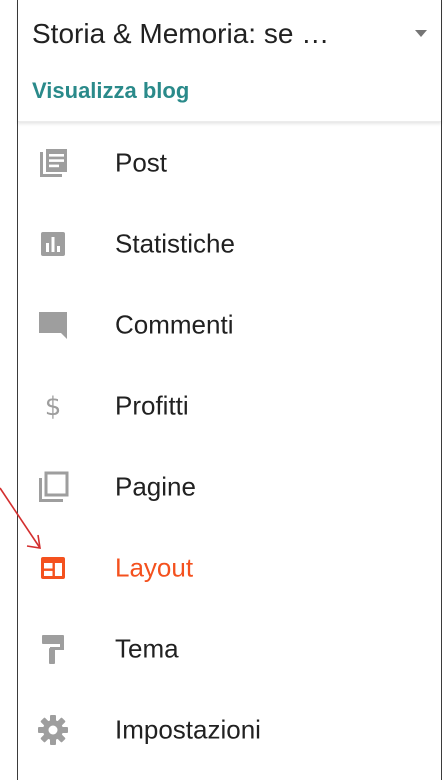 The image size is (444, 780). What do you see at coordinates (175, 243) in the screenshot?
I see `sidebar-item-label: Statistiche` at bounding box center [175, 243].